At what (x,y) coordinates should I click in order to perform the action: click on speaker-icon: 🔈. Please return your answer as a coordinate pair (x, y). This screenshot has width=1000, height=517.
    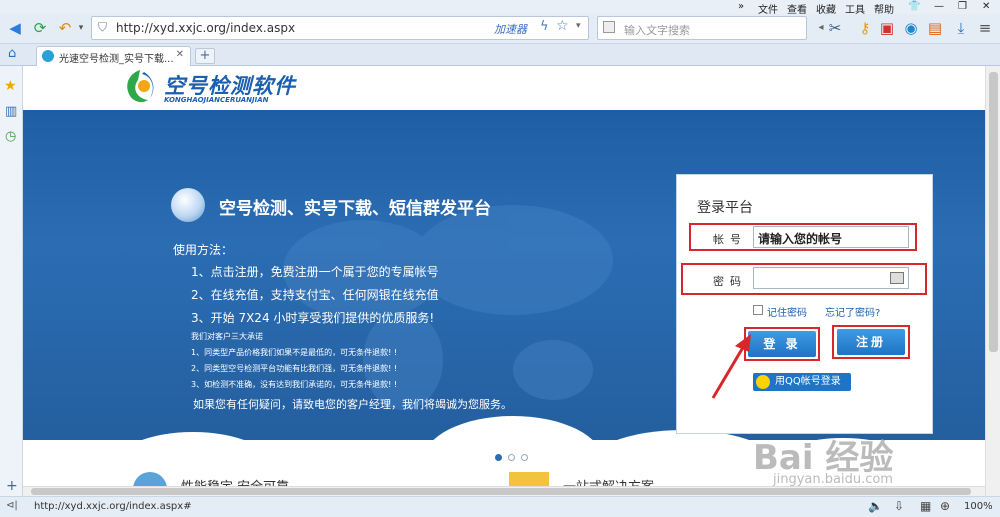
    Looking at the image, I should click on (875, 506).